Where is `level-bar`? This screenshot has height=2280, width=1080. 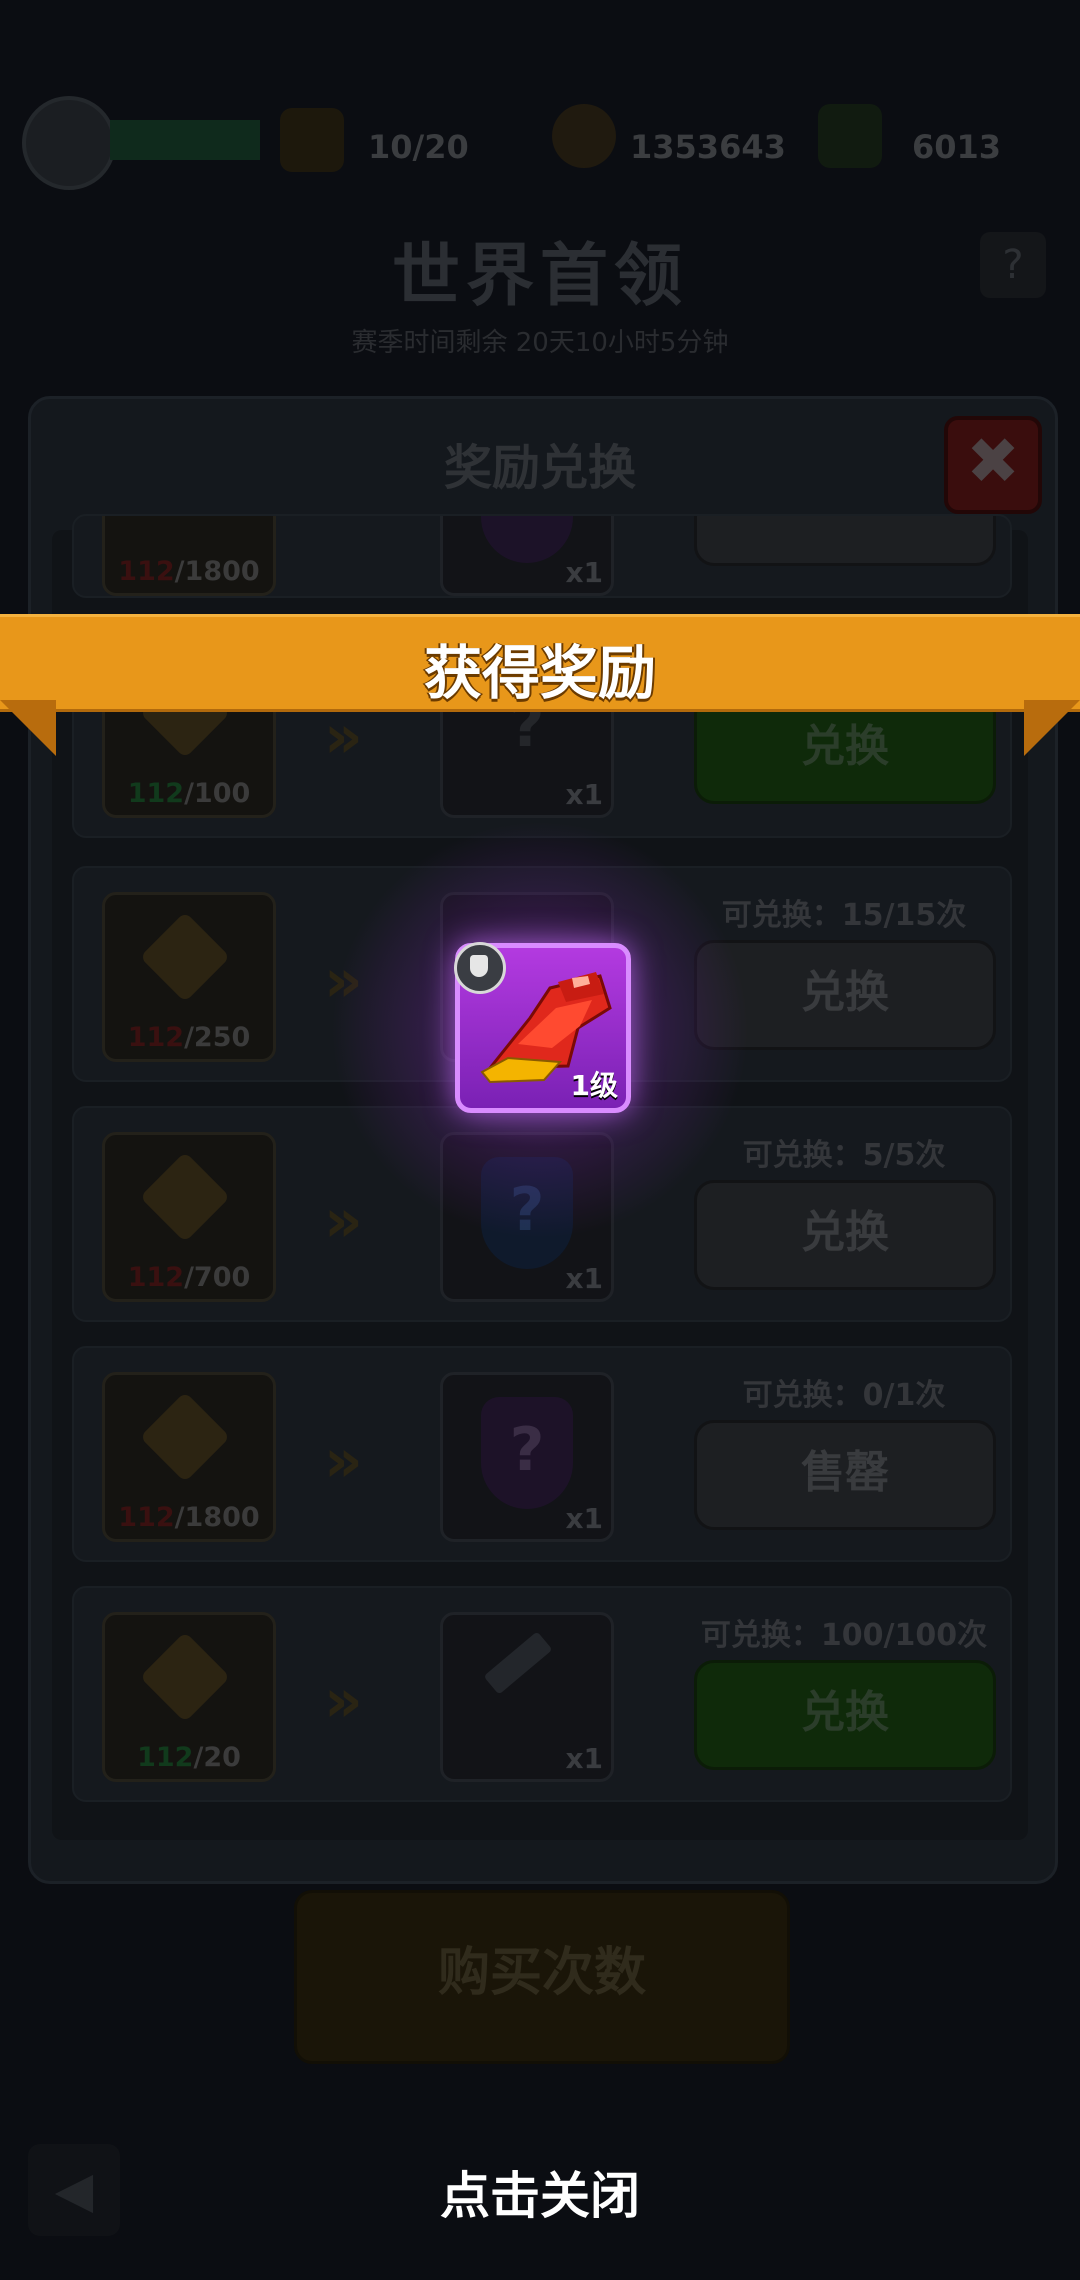 level-bar is located at coordinates (185, 140).